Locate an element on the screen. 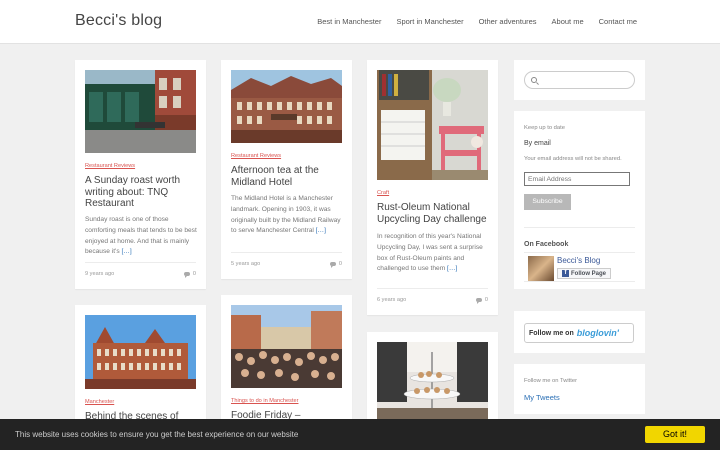 The width and height of the screenshot is (720, 450). post-image-restaurant-front is located at coordinates (140, 111).